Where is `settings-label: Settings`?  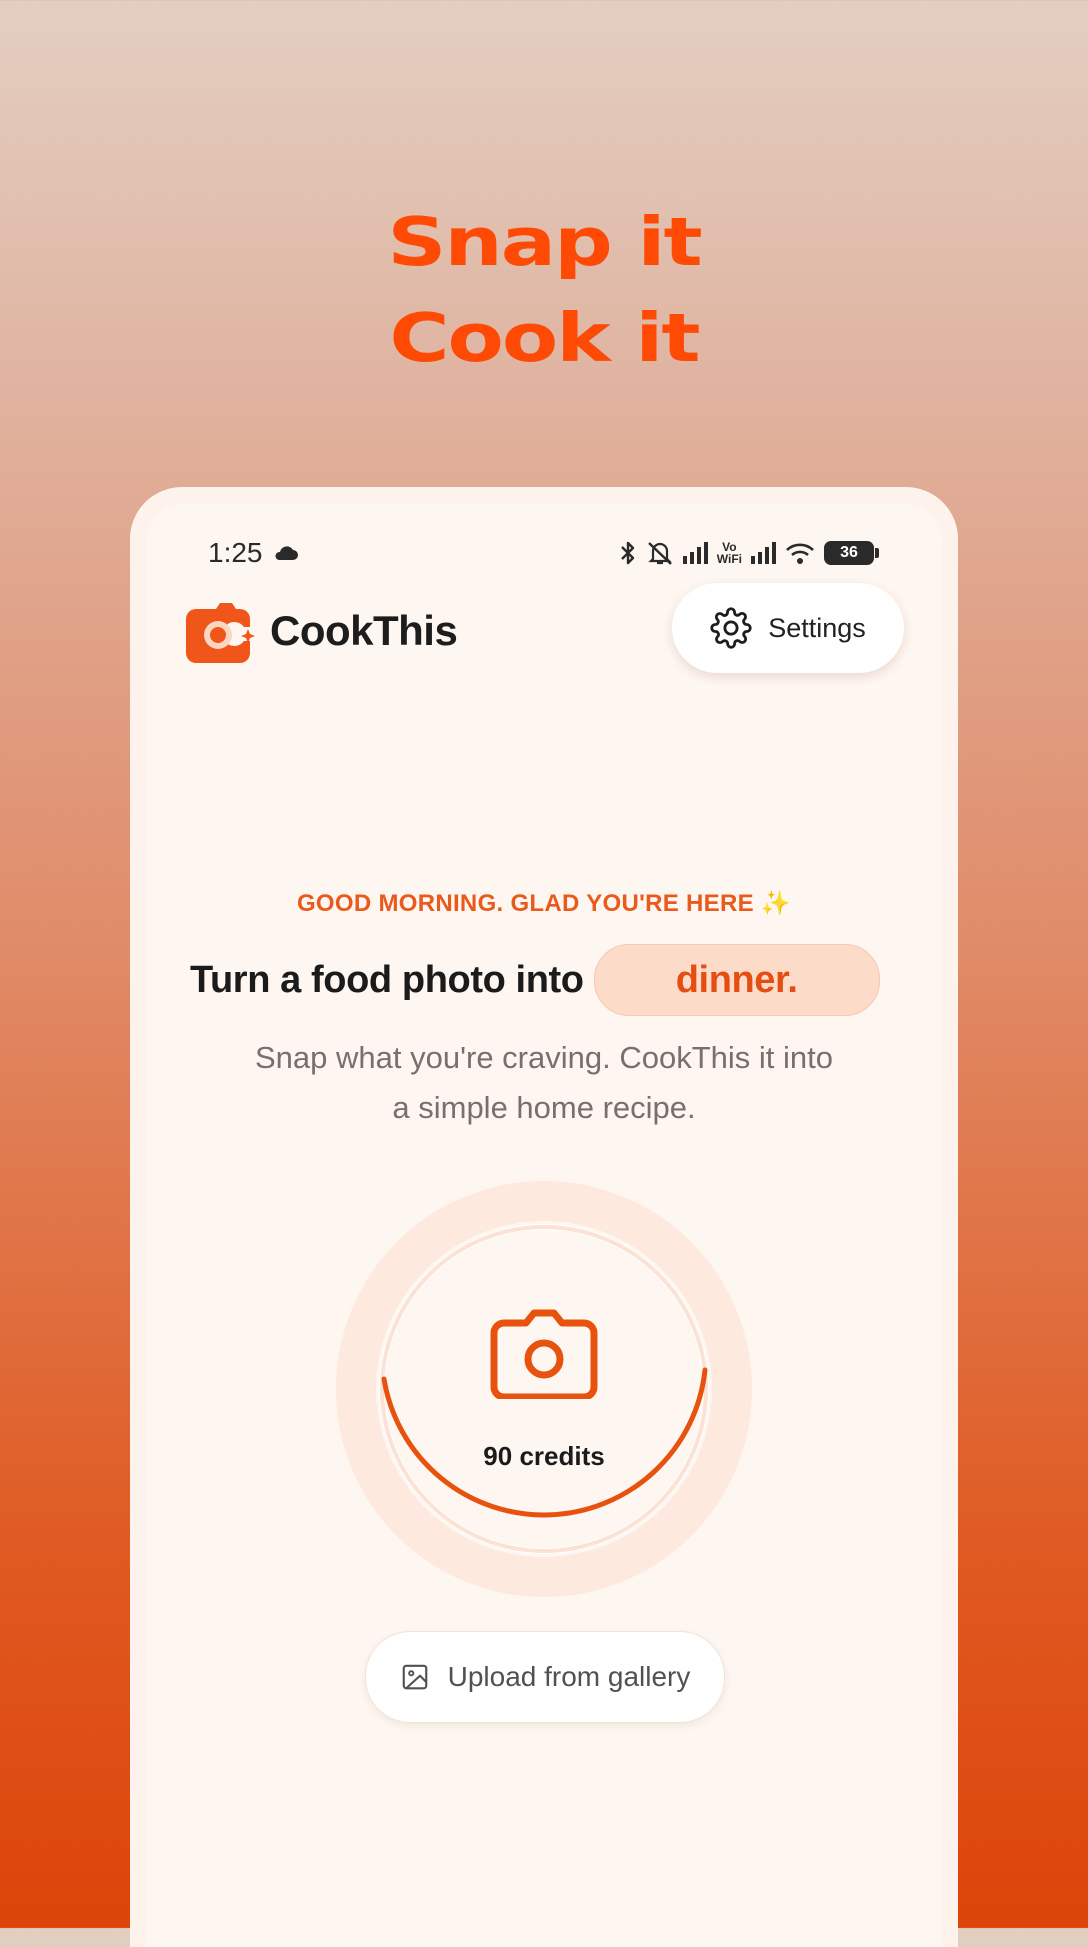
settings-label: Settings is located at coordinates (817, 627).